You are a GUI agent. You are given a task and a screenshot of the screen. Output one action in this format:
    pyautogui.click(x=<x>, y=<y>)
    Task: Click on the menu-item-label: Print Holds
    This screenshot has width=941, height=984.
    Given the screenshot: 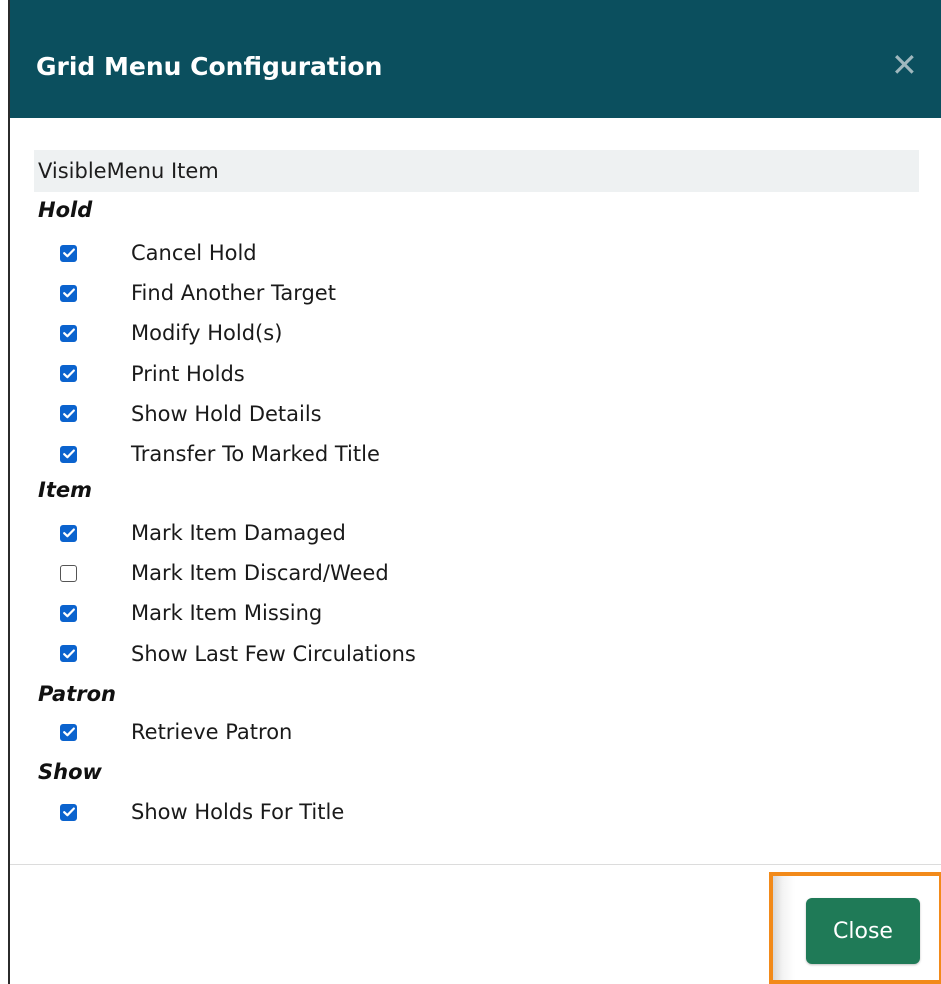 What is the action you would take?
    pyautogui.click(x=188, y=373)
    